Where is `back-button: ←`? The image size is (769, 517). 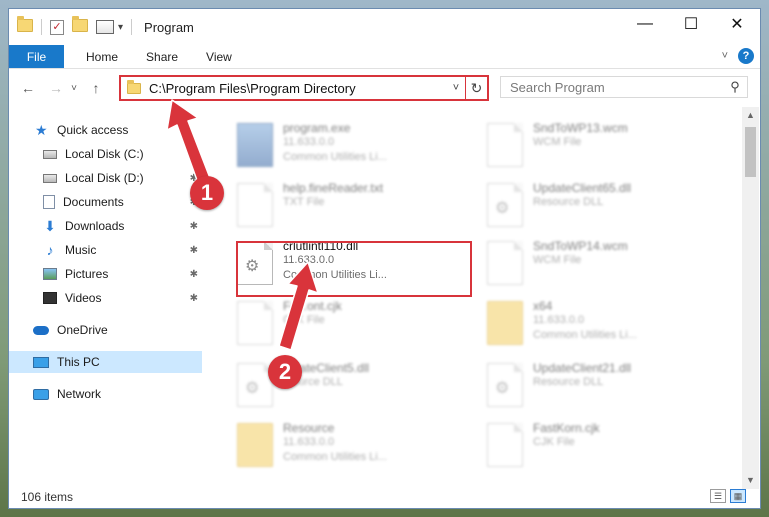 back-button: ← is located at coordinates (28, 88).